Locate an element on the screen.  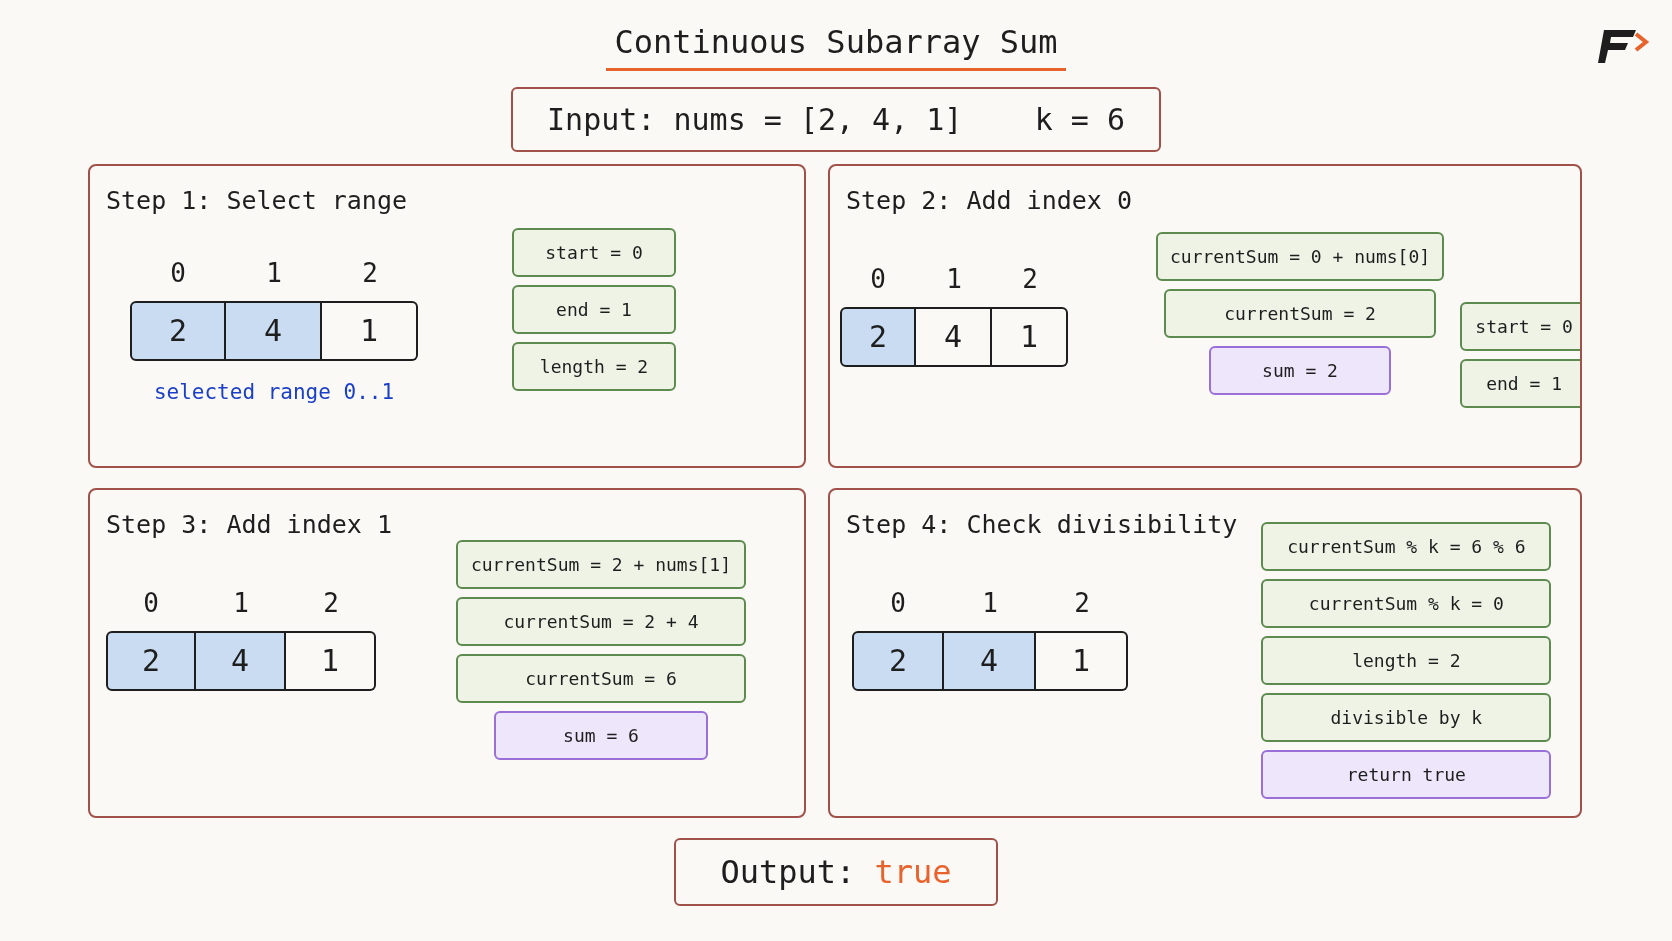
step-title: Step 1: Select range is located at coordinates (257, 201).